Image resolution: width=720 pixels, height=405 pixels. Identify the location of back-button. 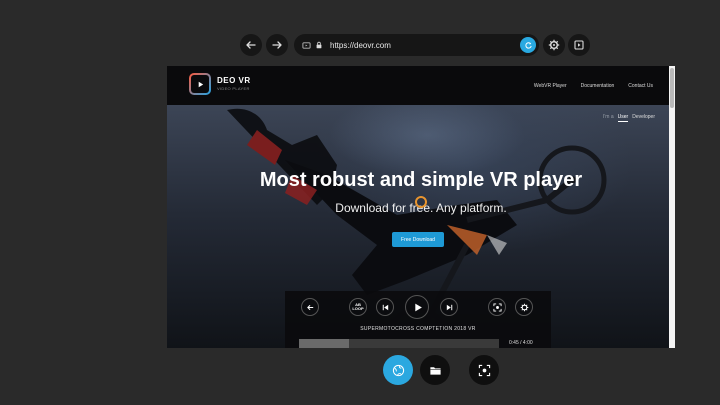
(251, 45).